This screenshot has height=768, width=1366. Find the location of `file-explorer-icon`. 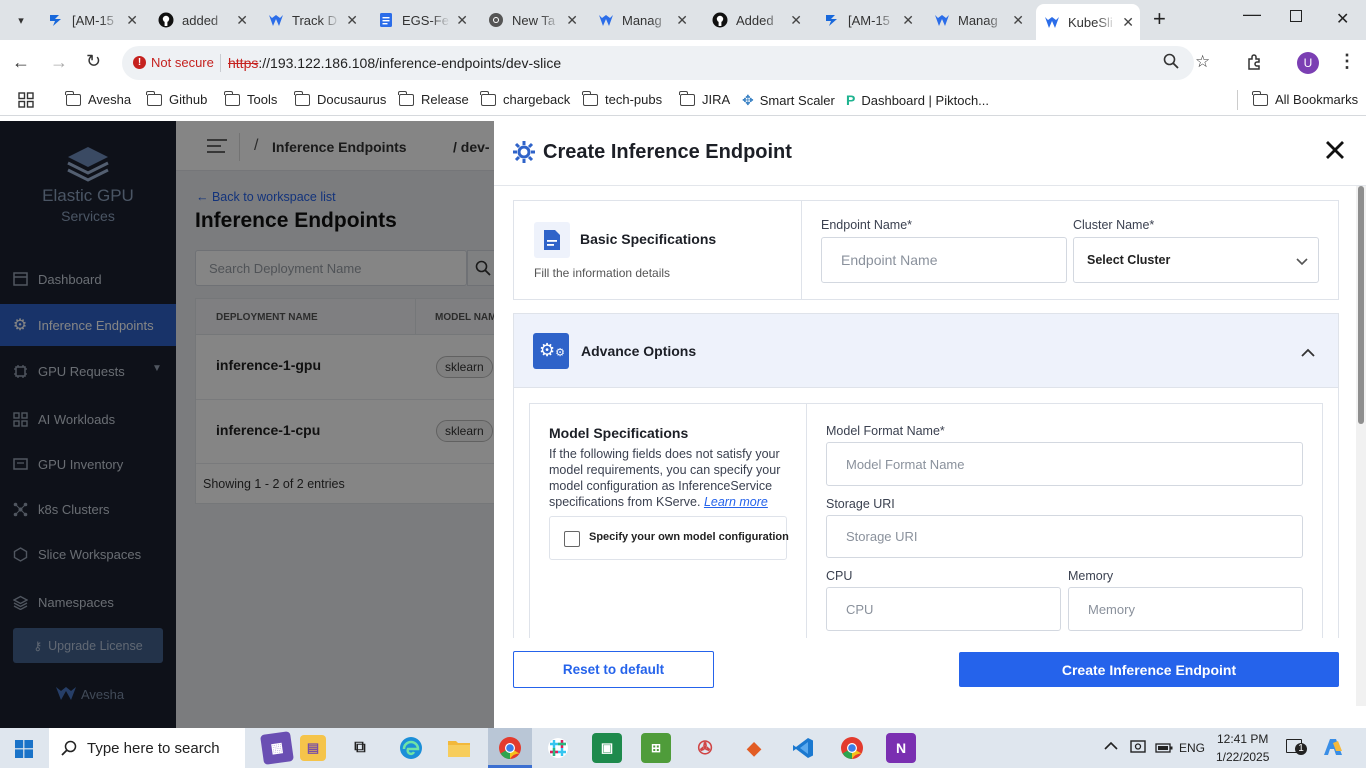

file-explorer-icon is located at coordinates (459, 748).